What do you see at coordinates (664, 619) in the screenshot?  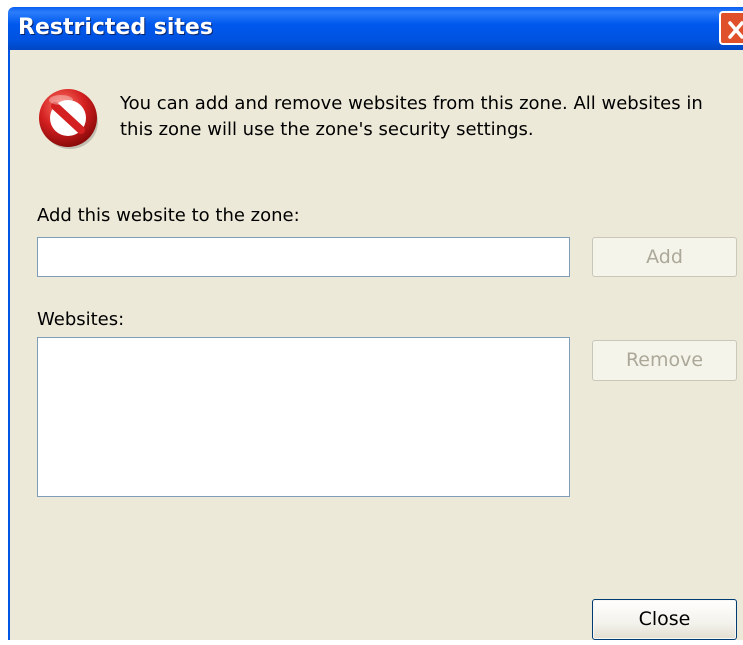 I see `close-button: Close` at bounding box center [664, 619].